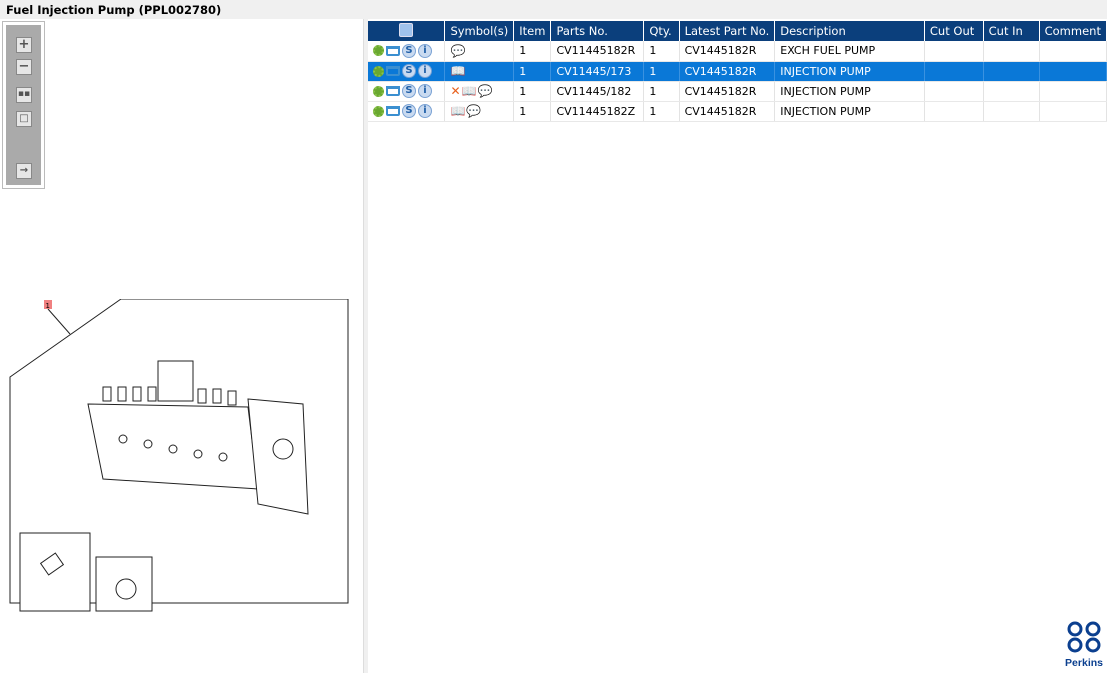 The image size is (1107, 673). Describe the element at coordinates (597, 91) in the screenshot. I see `part-no-cell: CV11445/182` at that location.